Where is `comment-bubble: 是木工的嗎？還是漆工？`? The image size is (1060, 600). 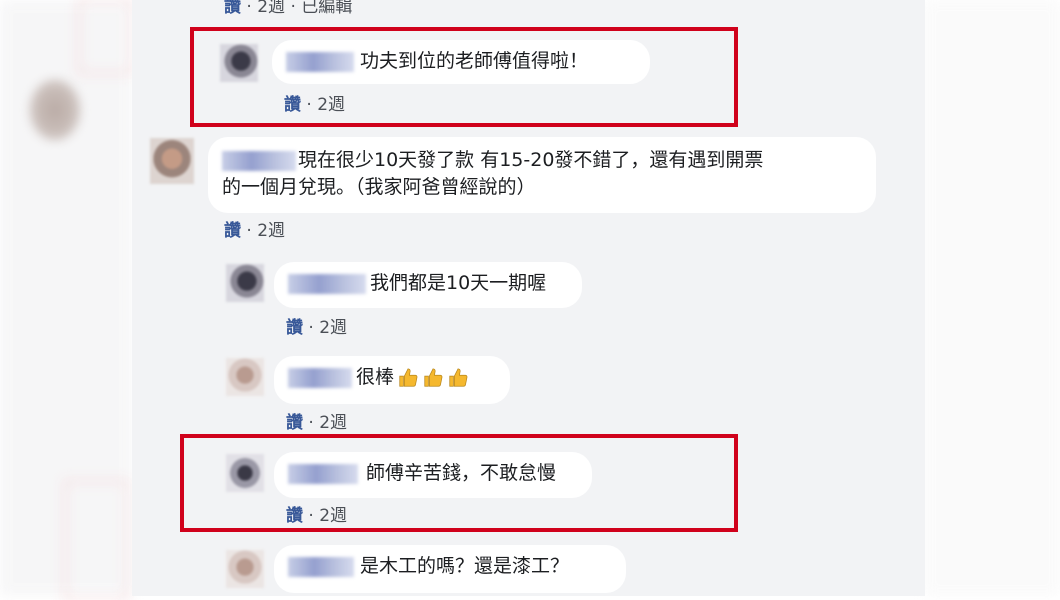
comment-bubble: 是木工的嗎？還是漆工？ is located at coordinates (450, 569).